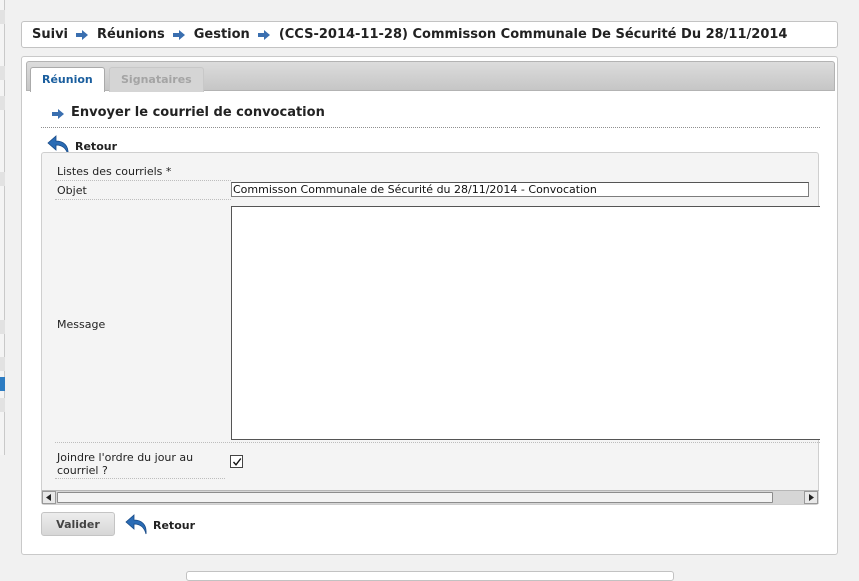 The width and height of the screenshot is (859, 581). I want to click on tab-reunion: Réunion, so click(67, 79).